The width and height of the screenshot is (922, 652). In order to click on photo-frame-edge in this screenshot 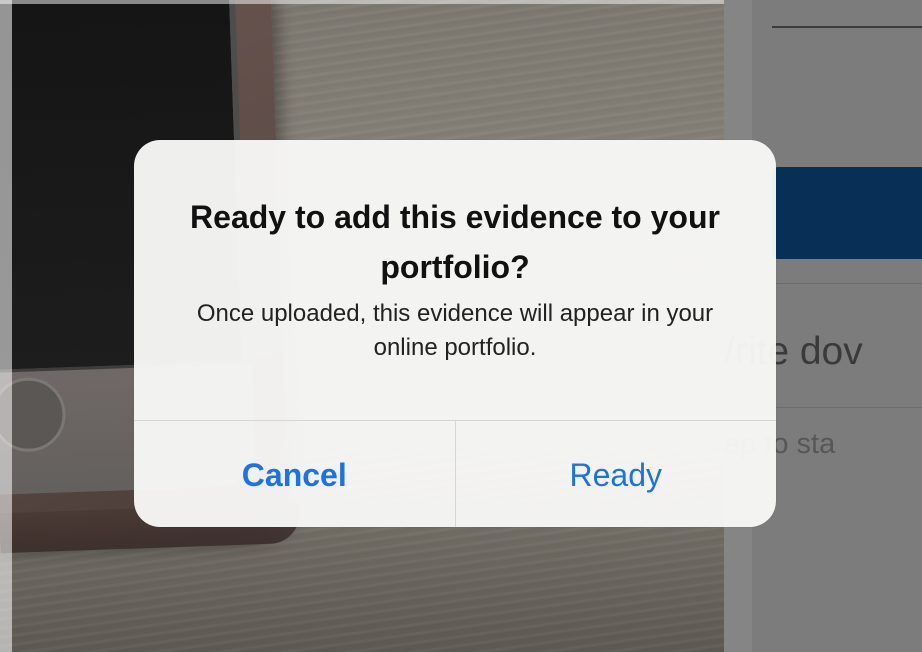, I will do `click(6, 326)`.